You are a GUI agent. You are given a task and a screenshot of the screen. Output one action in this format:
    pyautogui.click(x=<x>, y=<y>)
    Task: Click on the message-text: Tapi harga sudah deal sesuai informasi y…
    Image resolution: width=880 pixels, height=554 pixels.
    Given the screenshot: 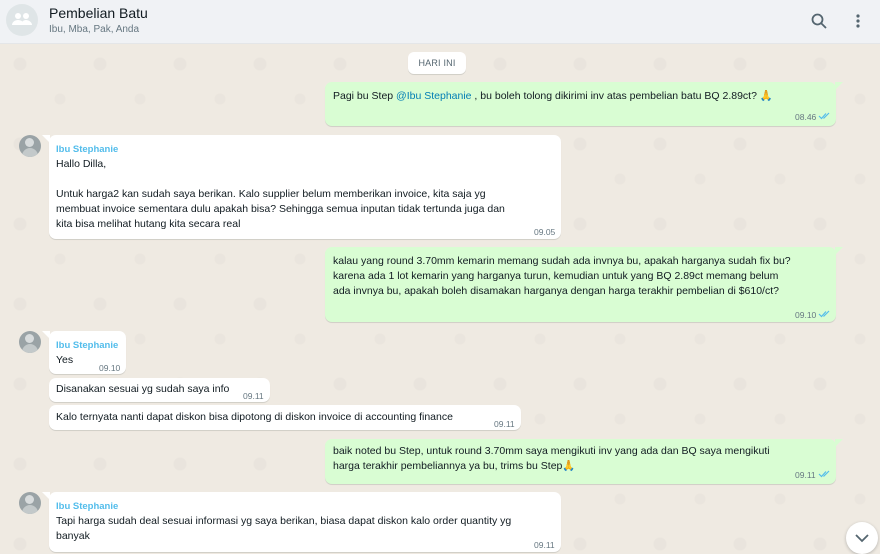 What is the action you would take?
    pyautogui.click(x=284, y=528)
    